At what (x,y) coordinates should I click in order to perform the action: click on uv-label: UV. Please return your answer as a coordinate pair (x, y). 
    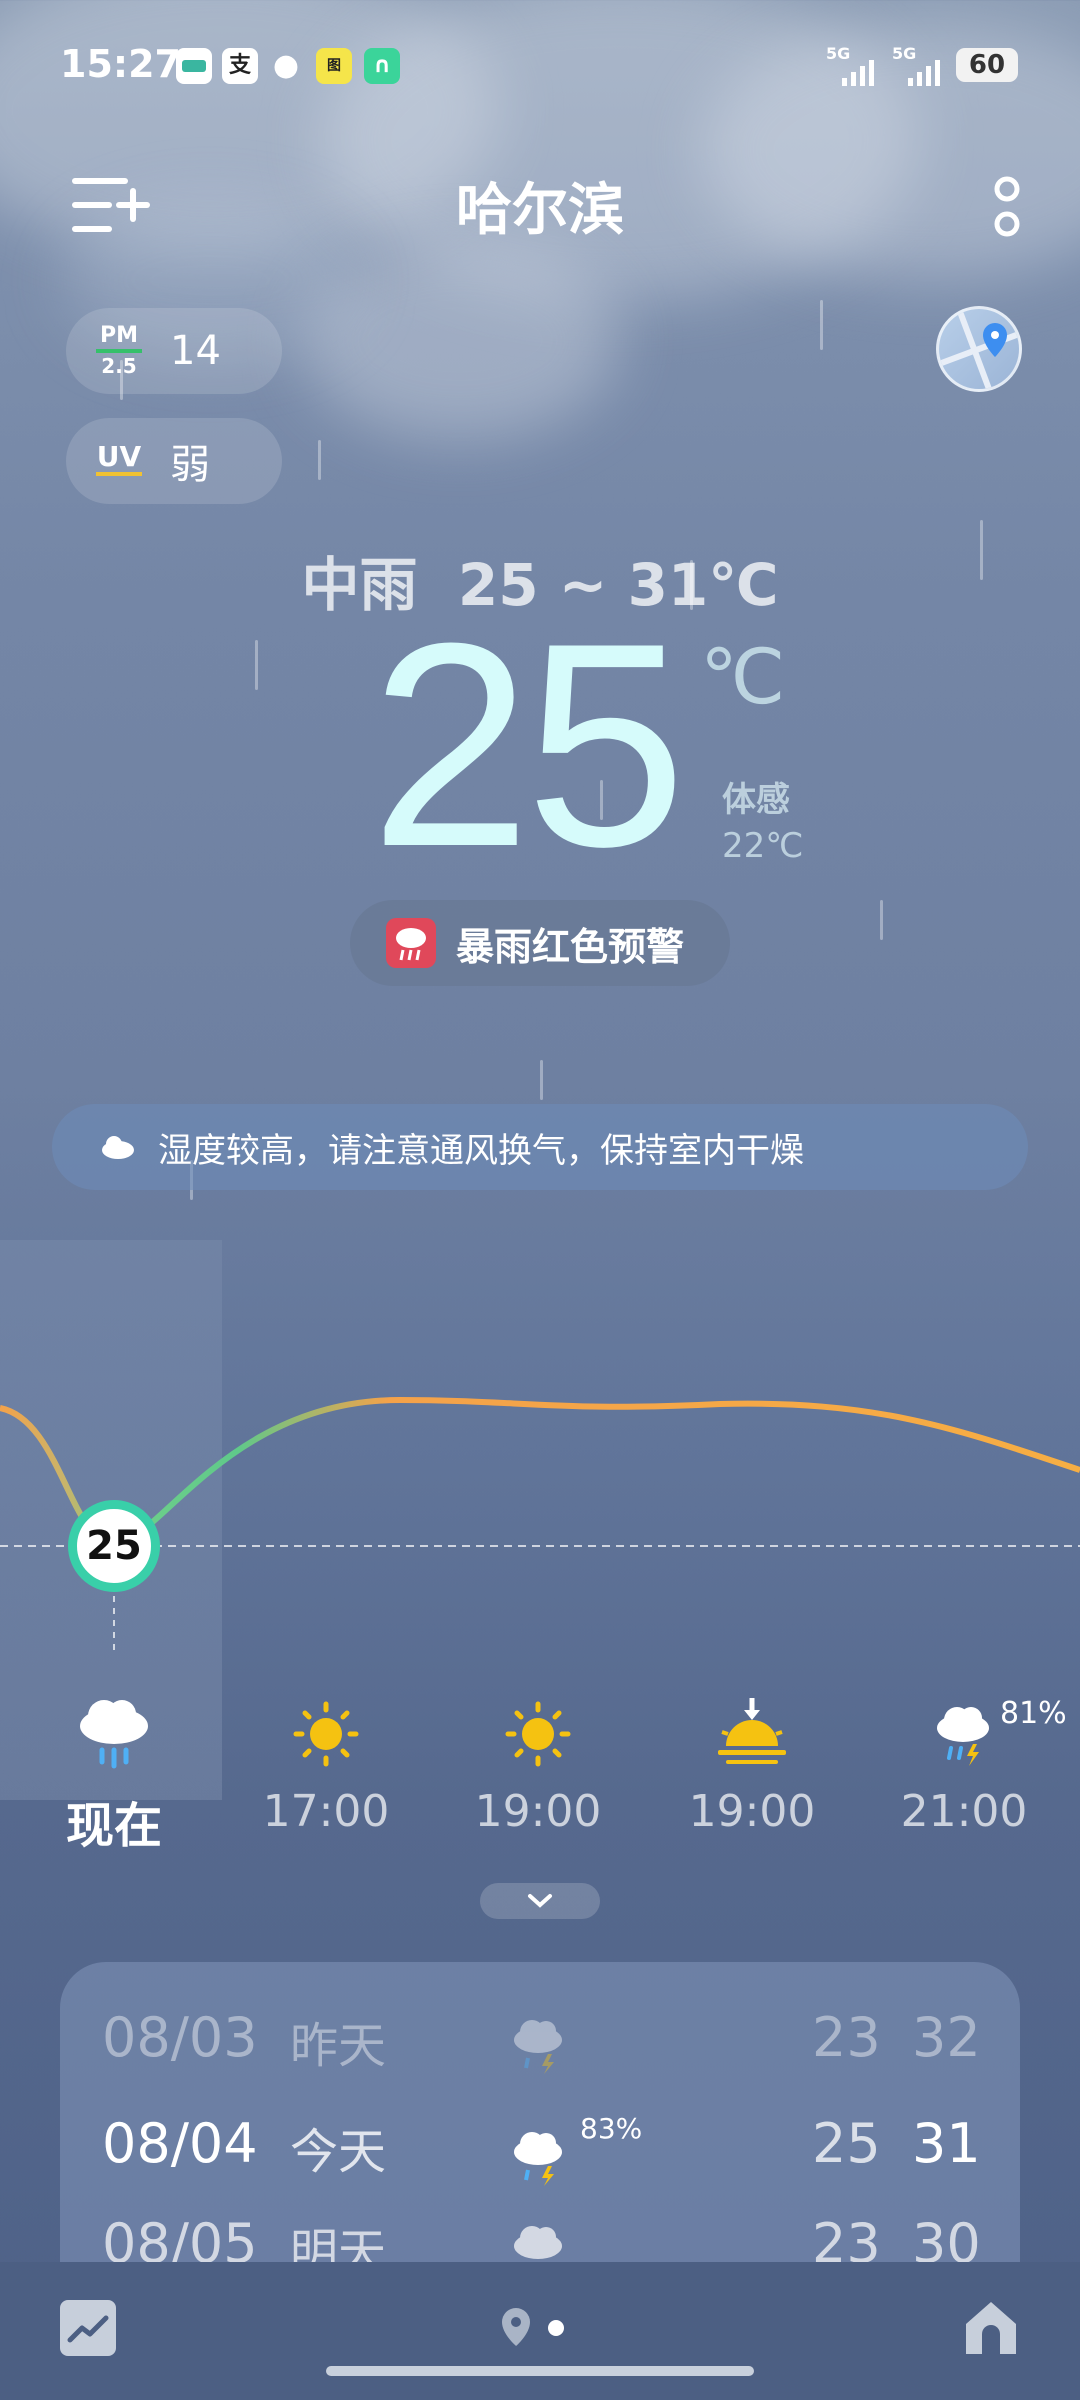
    Looking at the image, I should click on (119, 459).